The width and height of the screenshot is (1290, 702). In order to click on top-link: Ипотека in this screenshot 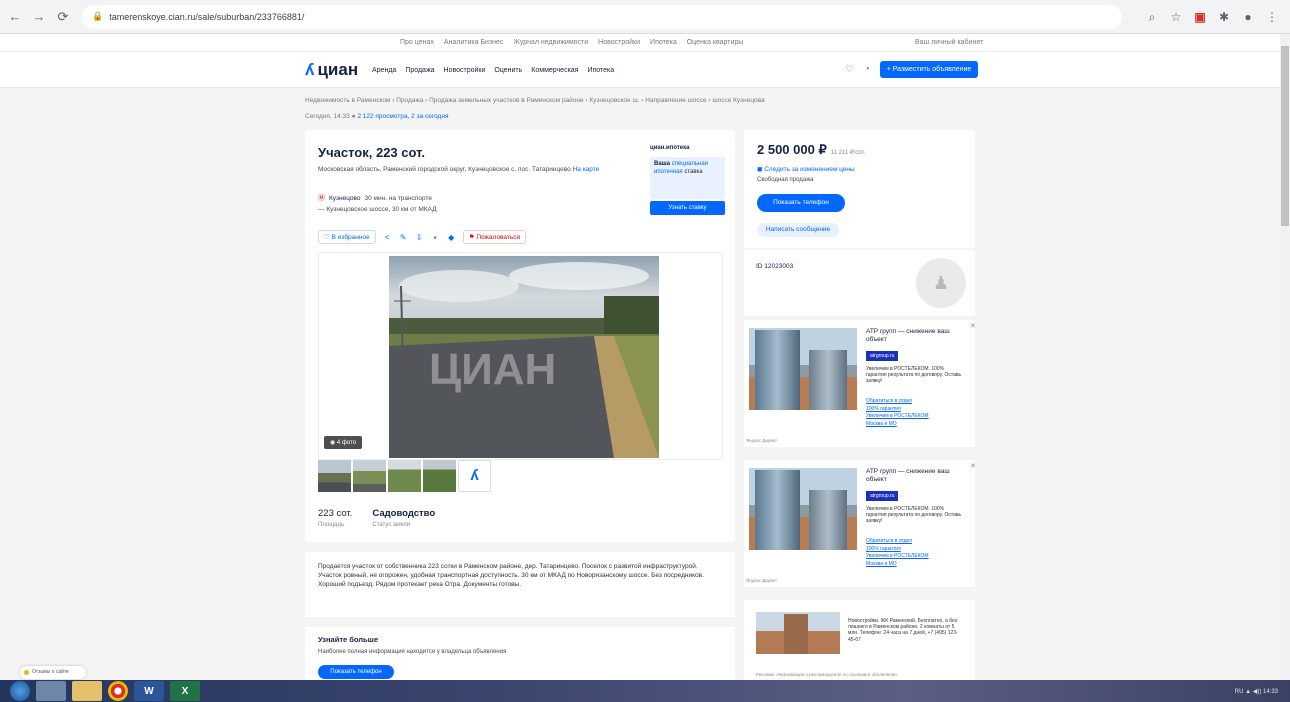, I will do `click(663, 42)`.